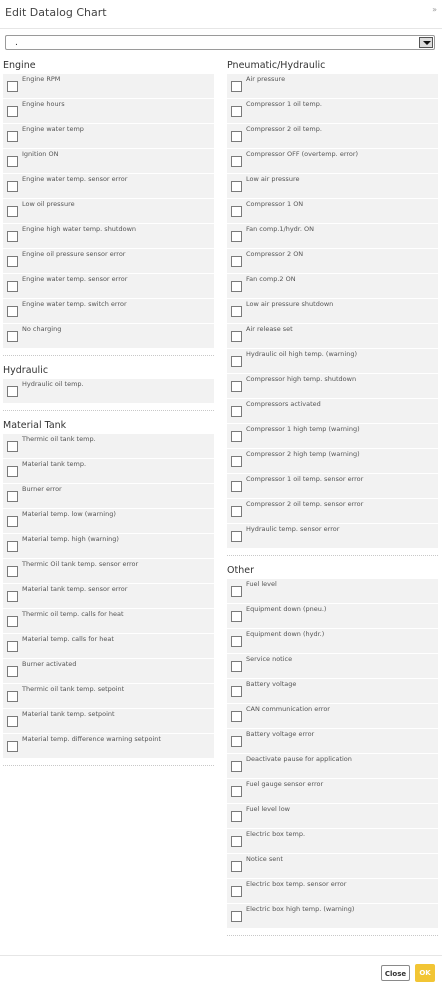 The height and width of the screenshot is (986, 442). Describe the element at coordinates (332, 816) in the screenshot. I see `checkbox-row: Fuel level low` at that location.